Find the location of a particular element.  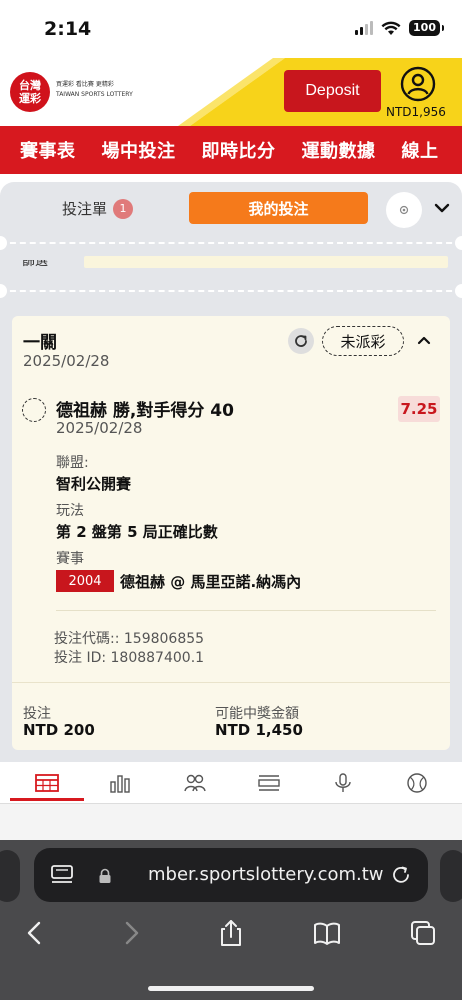

microphone-icon is located at coordinates (343, 783).